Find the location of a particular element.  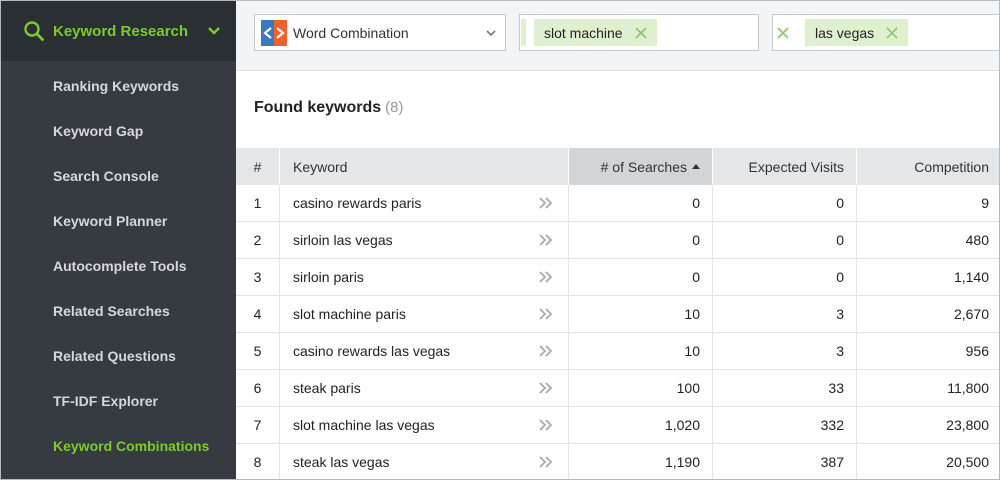

column-header-label: # is located at coordinates (257, 166).